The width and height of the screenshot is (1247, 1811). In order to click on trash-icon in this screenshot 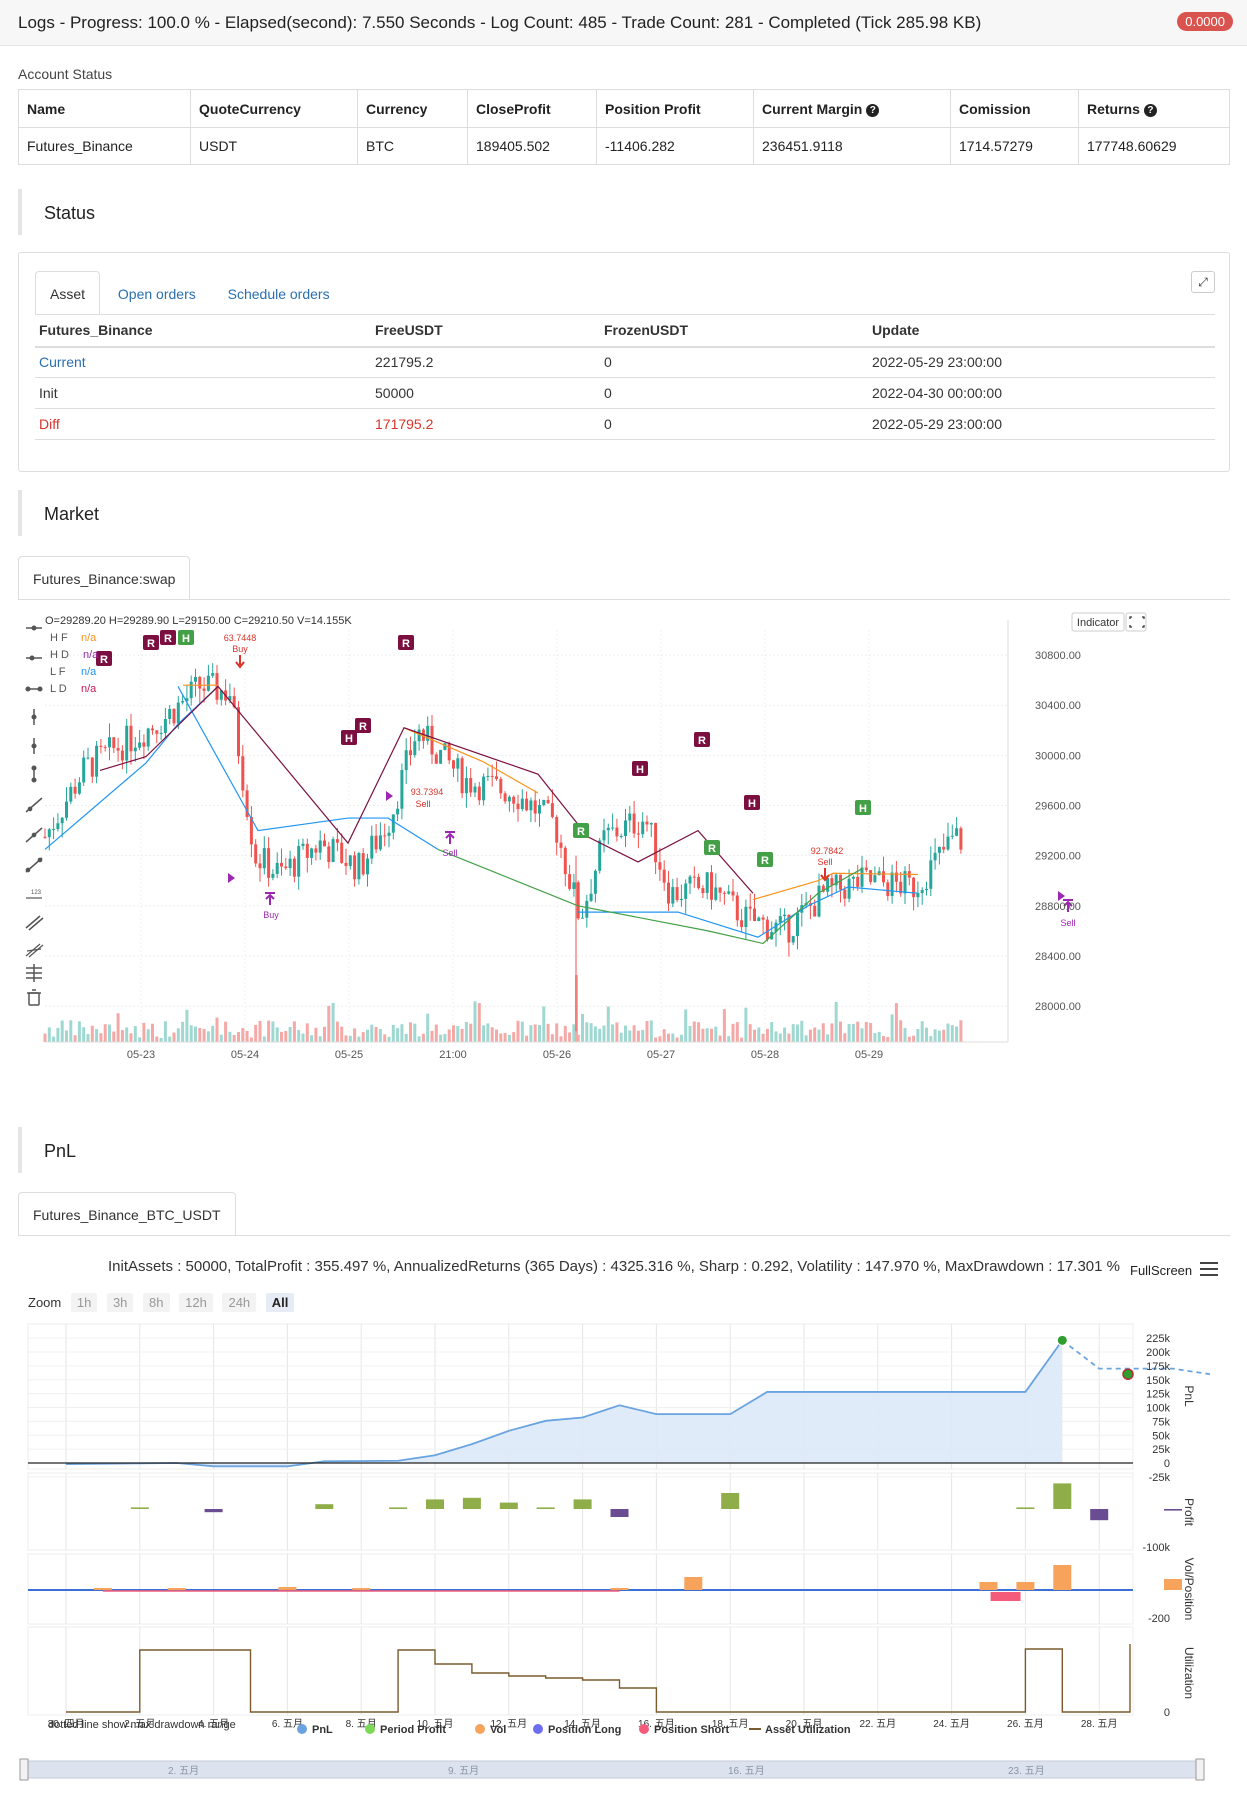, I will do `click(34, 997)`.